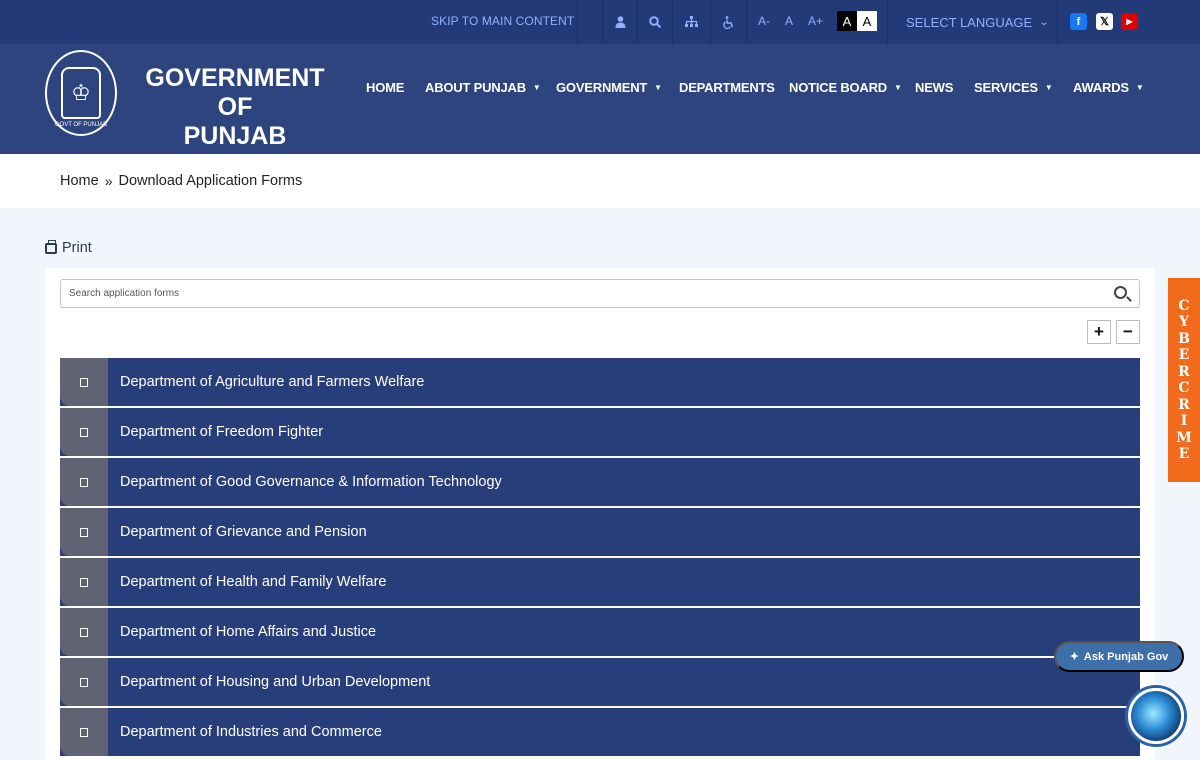 The height and width of the screenshot is (760, 1200). Describe the element at coordinates (1099, 332) in the screenshot. I see `expand-all-button: +` at that location.